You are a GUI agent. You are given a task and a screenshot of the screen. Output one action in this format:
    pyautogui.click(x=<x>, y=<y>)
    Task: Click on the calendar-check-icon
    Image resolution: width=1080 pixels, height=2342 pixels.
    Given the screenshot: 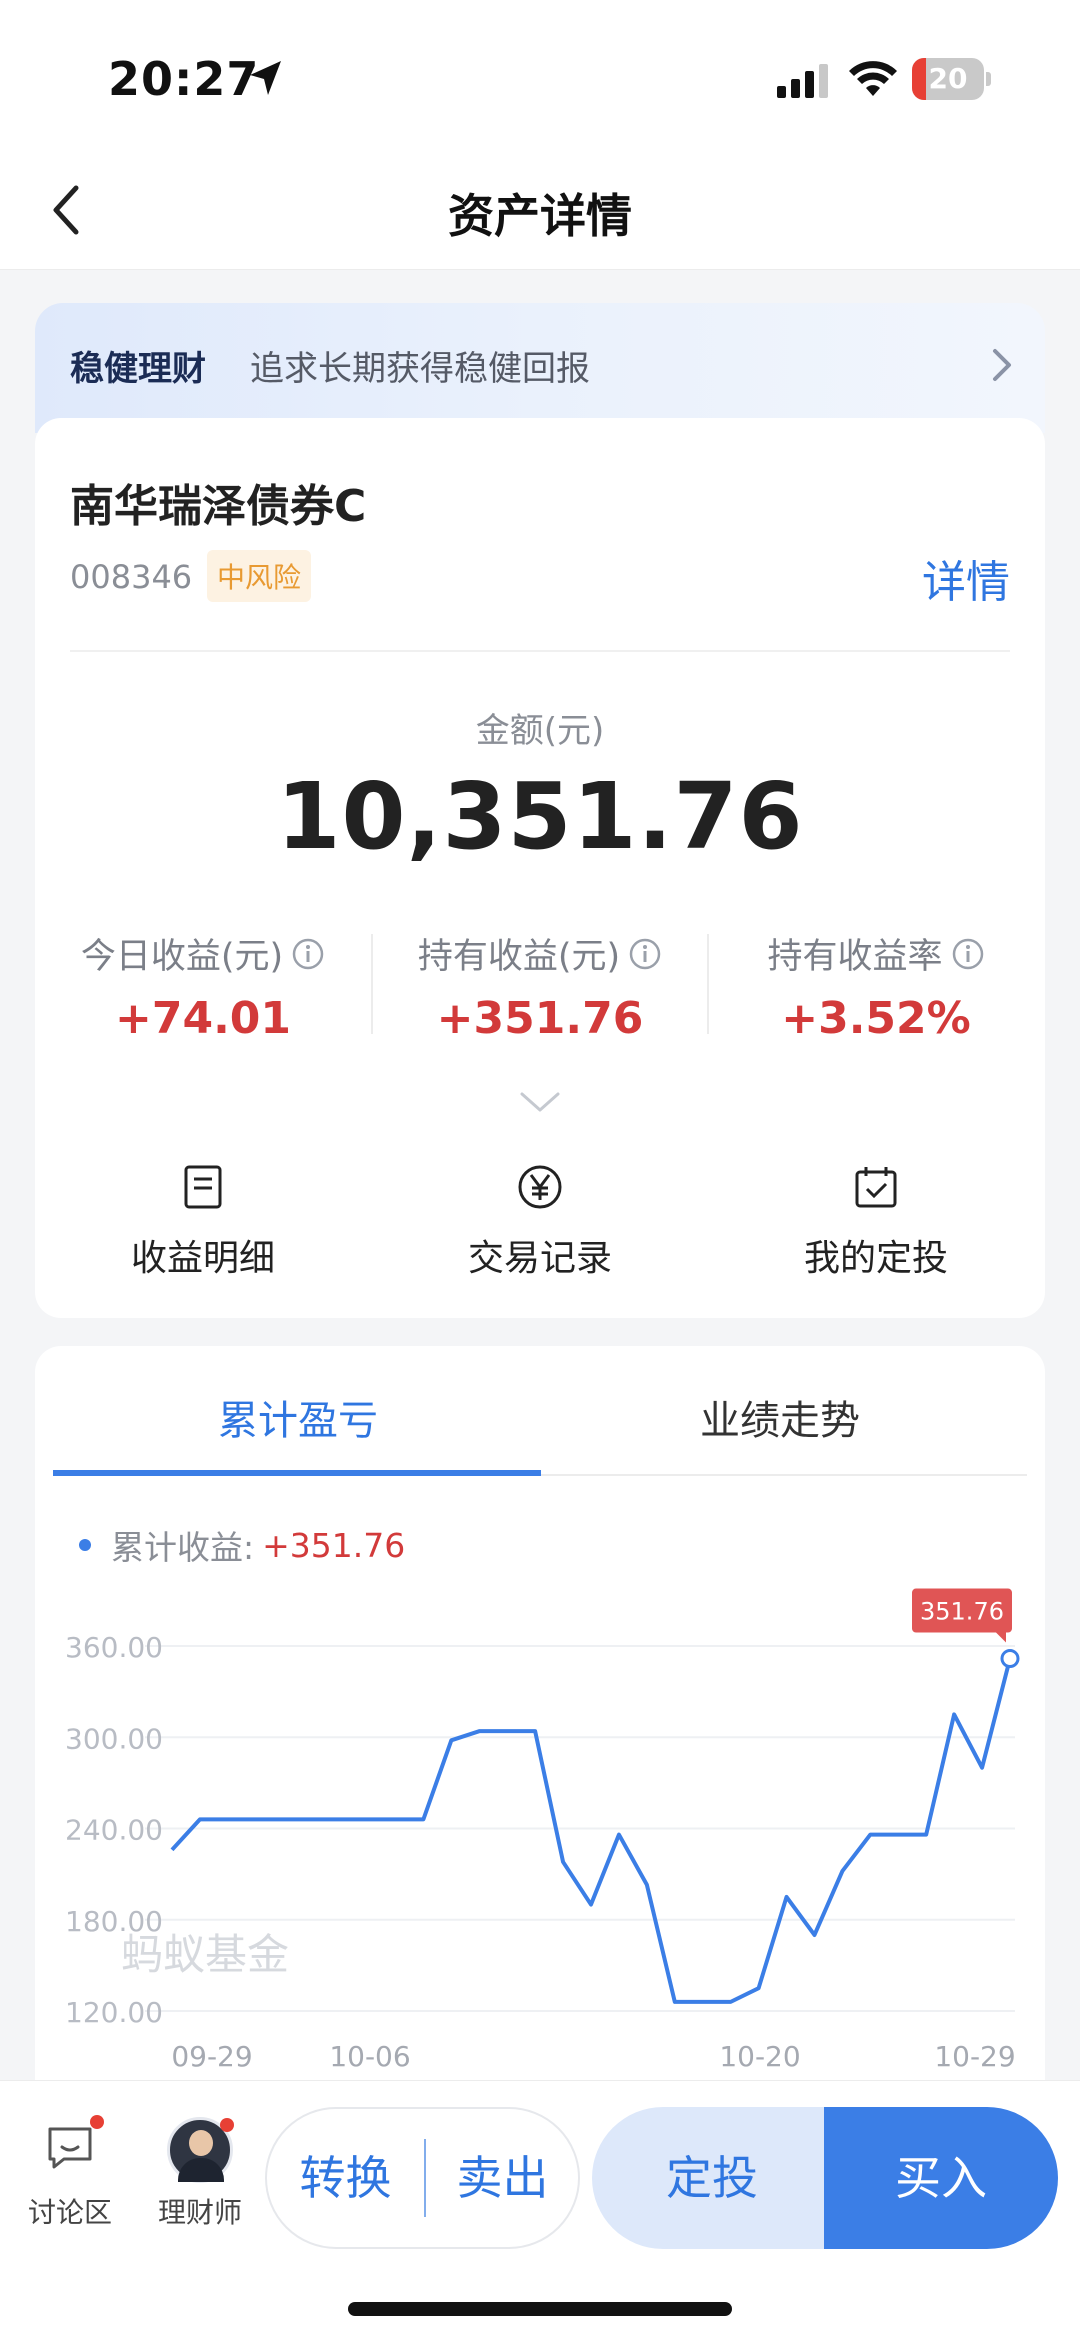 What is the action you would take?
    pyautogui.click(x=876, y=1187)
    